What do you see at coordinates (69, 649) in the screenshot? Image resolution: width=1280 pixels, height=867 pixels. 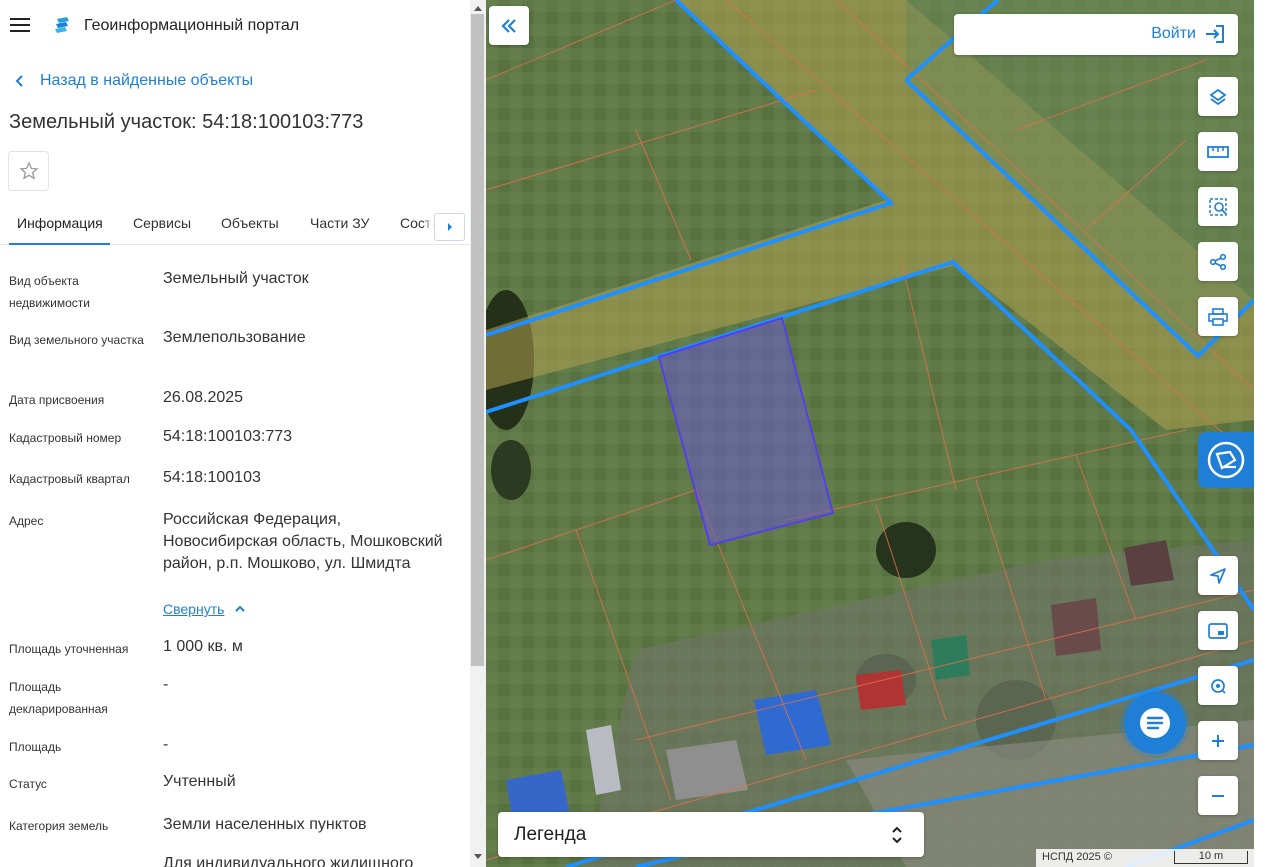 I see `property-label: Площадь уточненная` at bounding box center [69, 649].